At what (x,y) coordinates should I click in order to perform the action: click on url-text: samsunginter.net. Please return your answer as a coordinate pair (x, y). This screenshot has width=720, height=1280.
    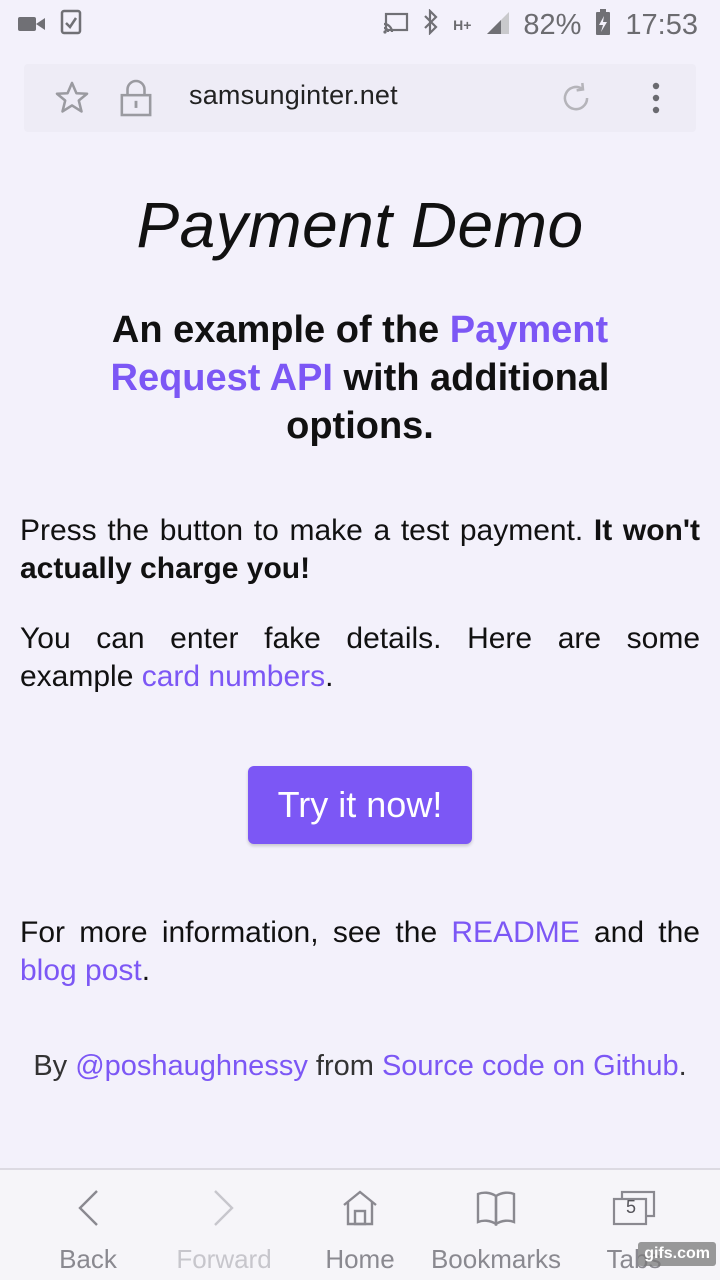
    Looking at the image, I should click on (293, 95).